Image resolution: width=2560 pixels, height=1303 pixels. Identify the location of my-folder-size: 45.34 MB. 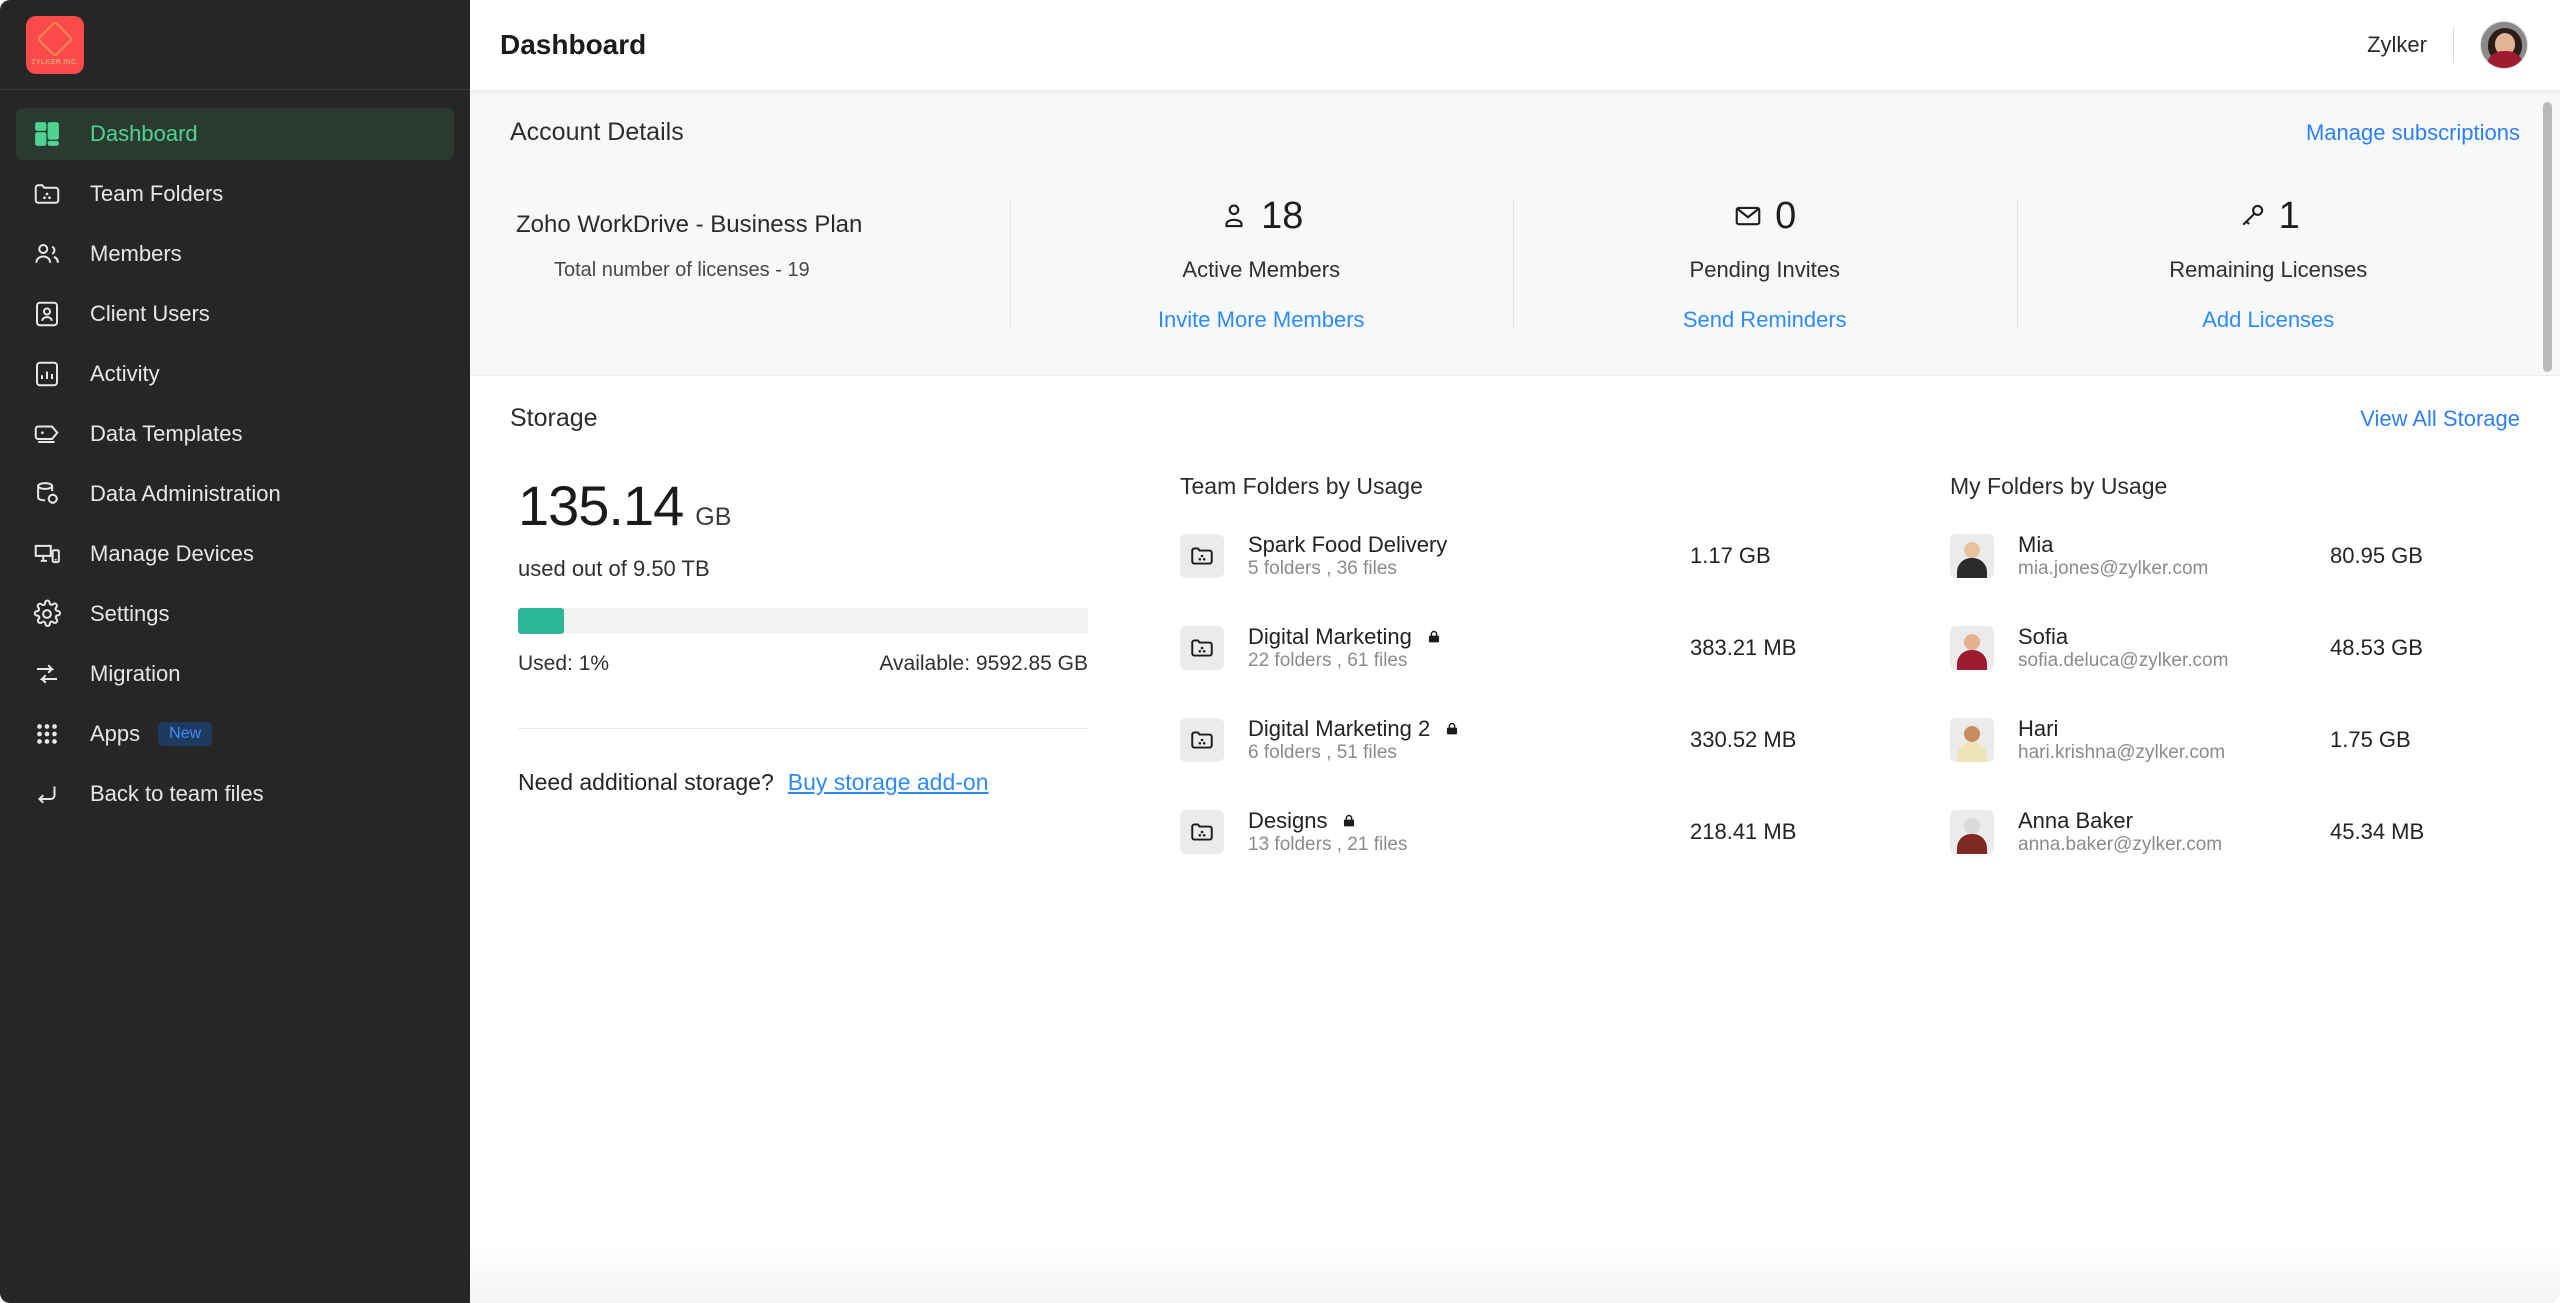
(2377, 831).